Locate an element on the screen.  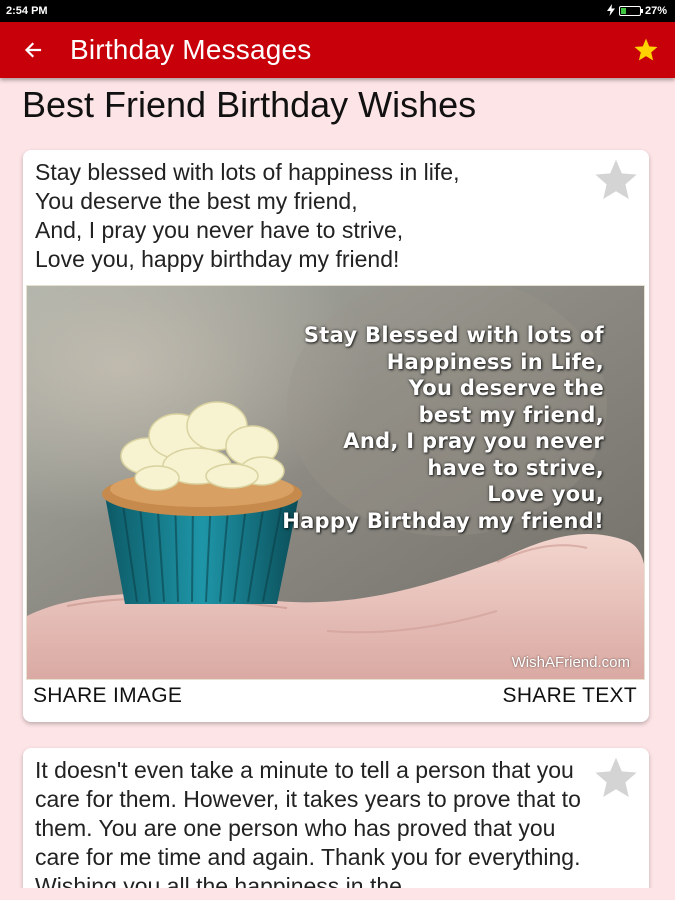
bottom-edge is located at coordinates (337, 894).